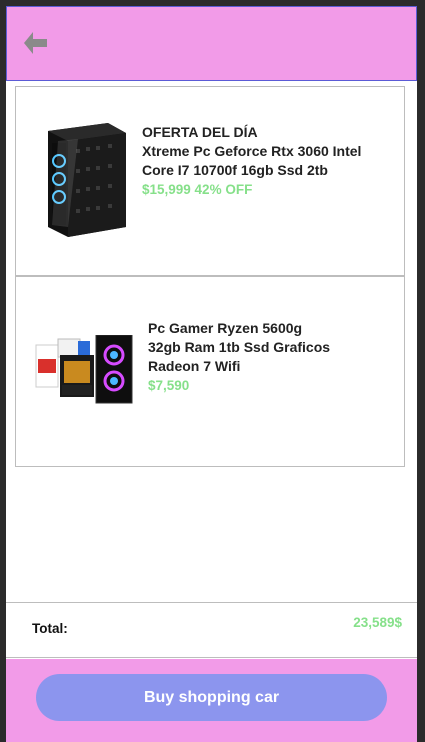 This screenshot has width=425, height=742. What do you see at coordinates (377, 622) in the screenshot?
I see `total-value: 23,589$` at bounding box center [377, 622].